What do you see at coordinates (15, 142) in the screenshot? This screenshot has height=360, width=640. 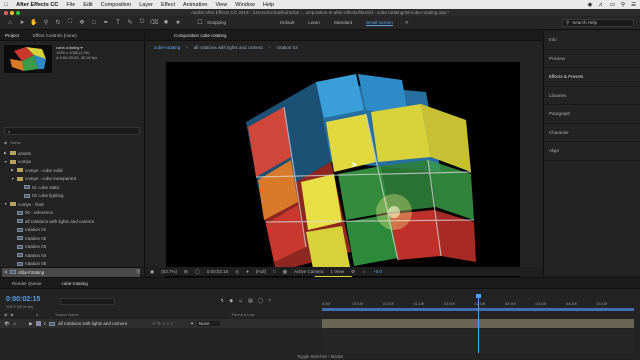 I see `name-column-header: Name` at bounding box center [15, 142].